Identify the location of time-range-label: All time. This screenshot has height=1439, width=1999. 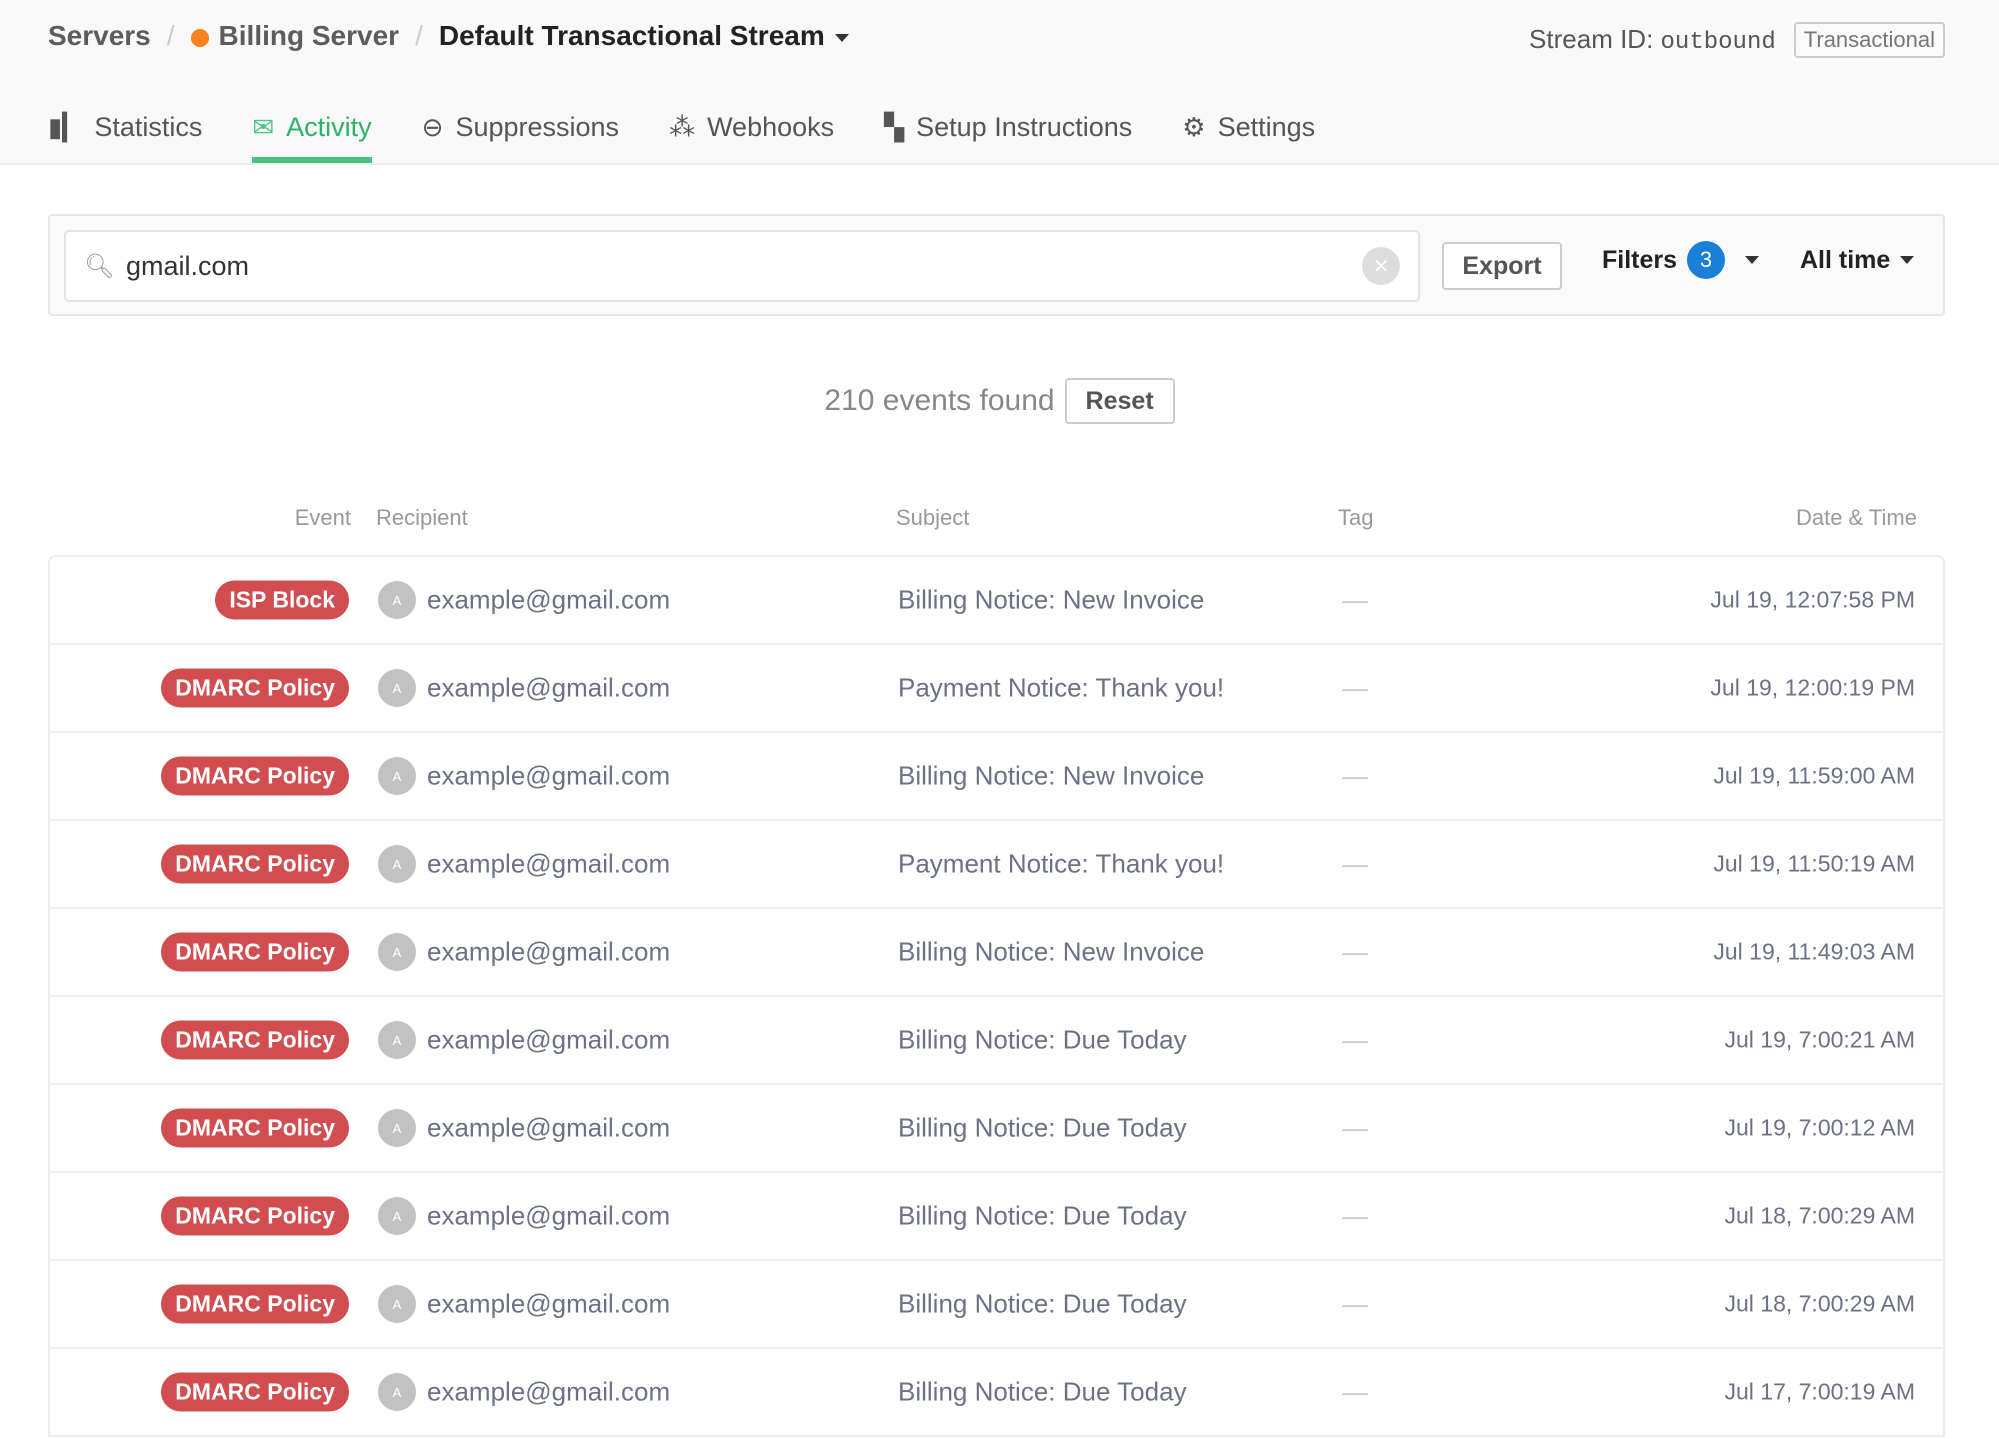
(1845, 259).